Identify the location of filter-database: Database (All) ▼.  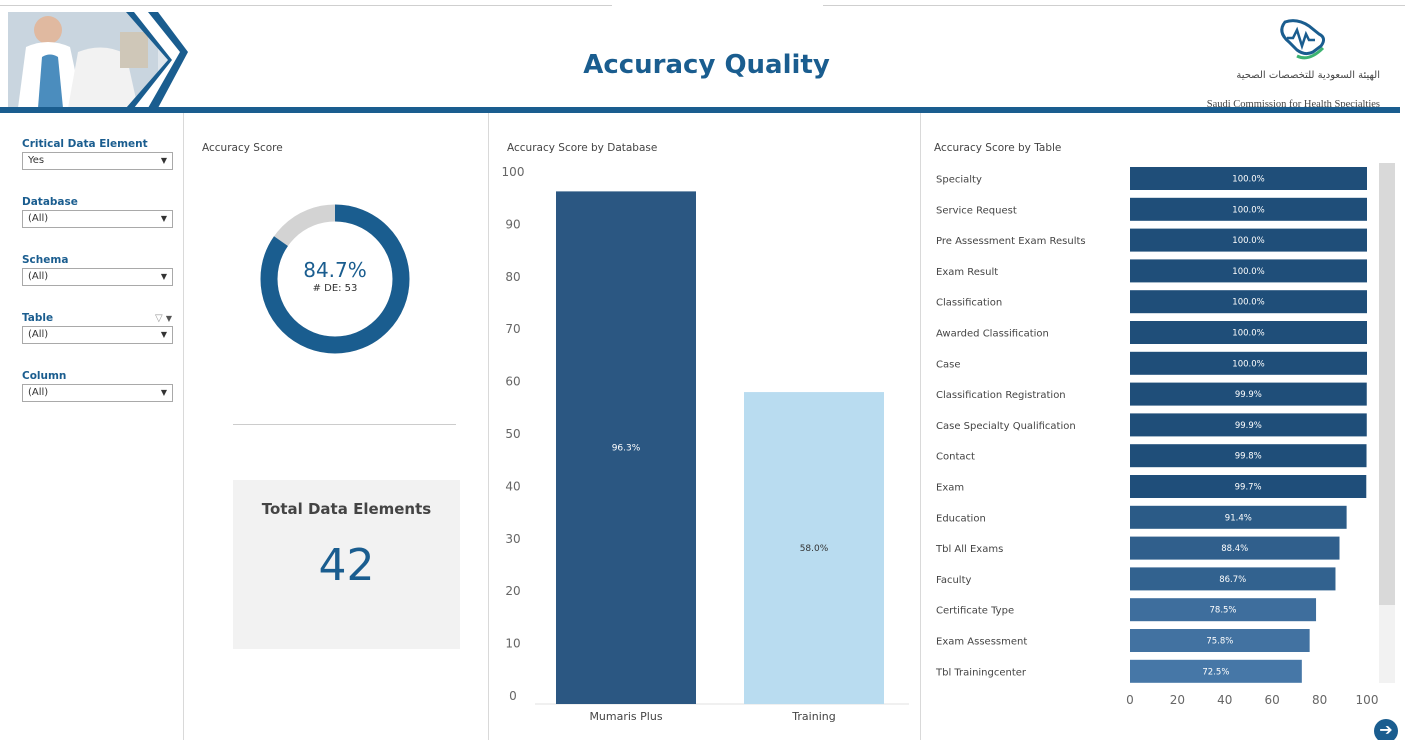
(98, 224).